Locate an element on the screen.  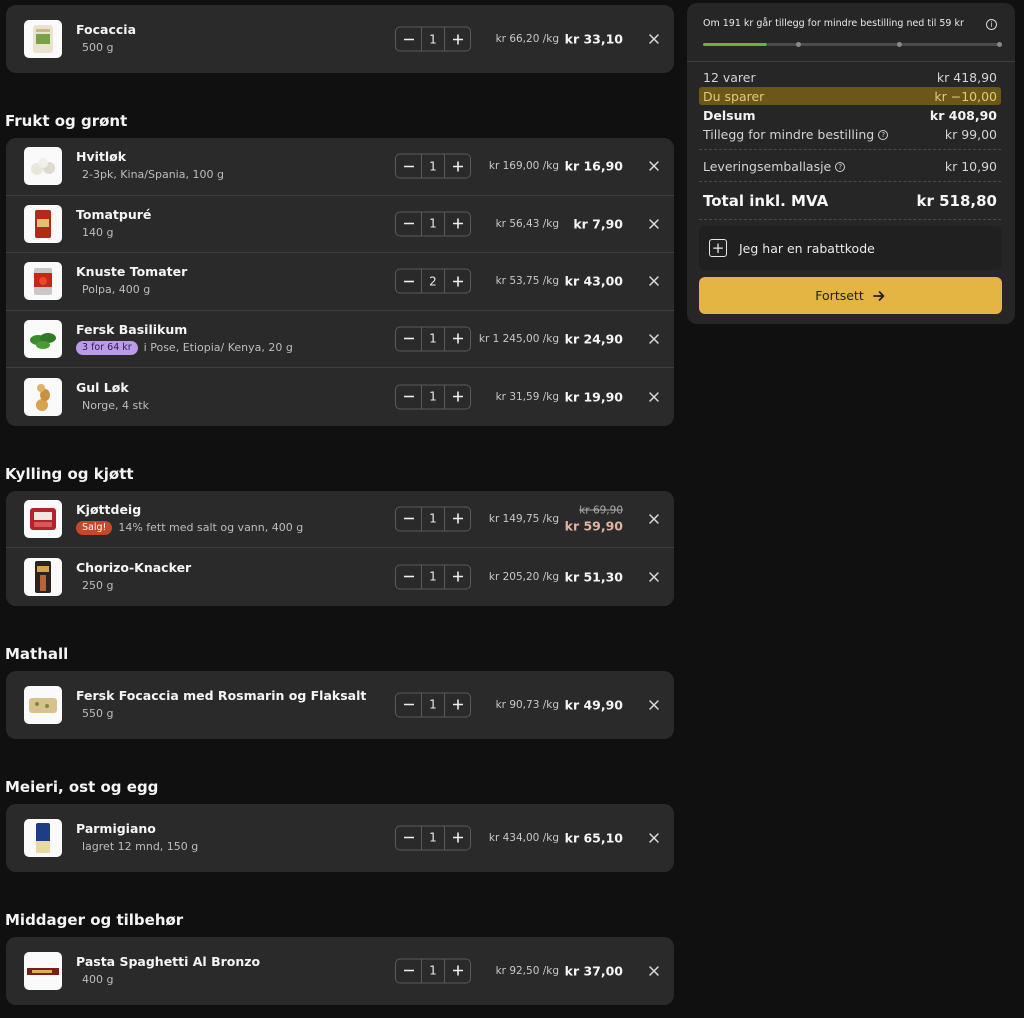
cart-item-row: Focaccia 500 g 1 kr 66,20 /kg kr 33,10 is located at coordinates (340, 39).